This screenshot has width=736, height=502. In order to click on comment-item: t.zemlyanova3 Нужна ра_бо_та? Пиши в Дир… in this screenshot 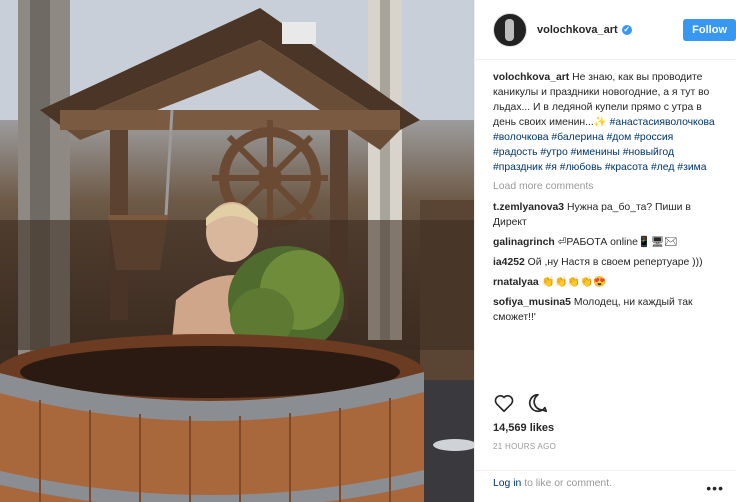, I will do `click(605, 215)`.